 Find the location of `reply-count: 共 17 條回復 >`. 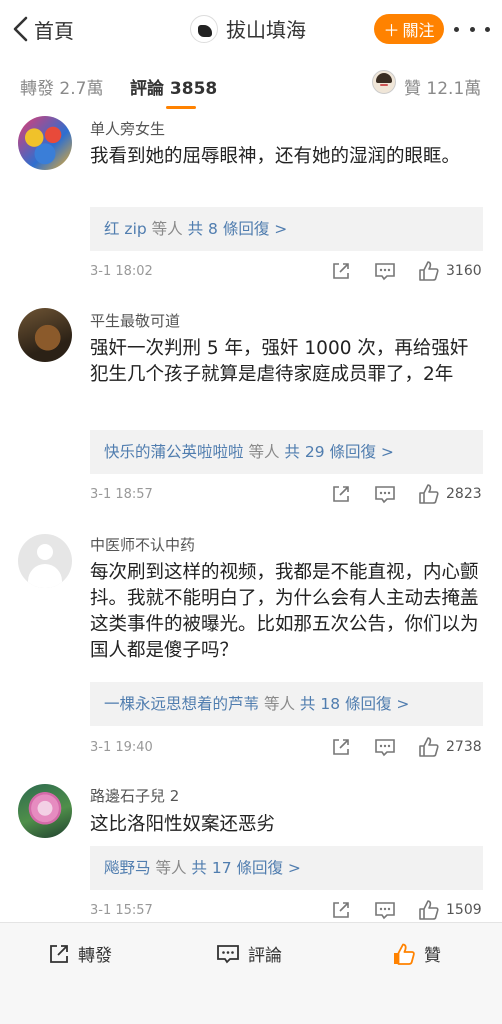

reply-count: 共 17 條回復 > is located at coordinates (246, 868).